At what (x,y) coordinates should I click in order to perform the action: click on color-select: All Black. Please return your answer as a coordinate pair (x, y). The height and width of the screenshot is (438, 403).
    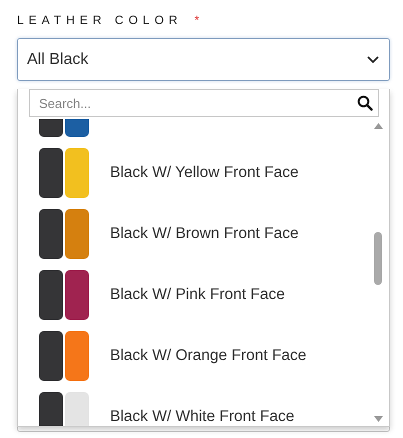
    Looking at the image, I should click on (203, 59).